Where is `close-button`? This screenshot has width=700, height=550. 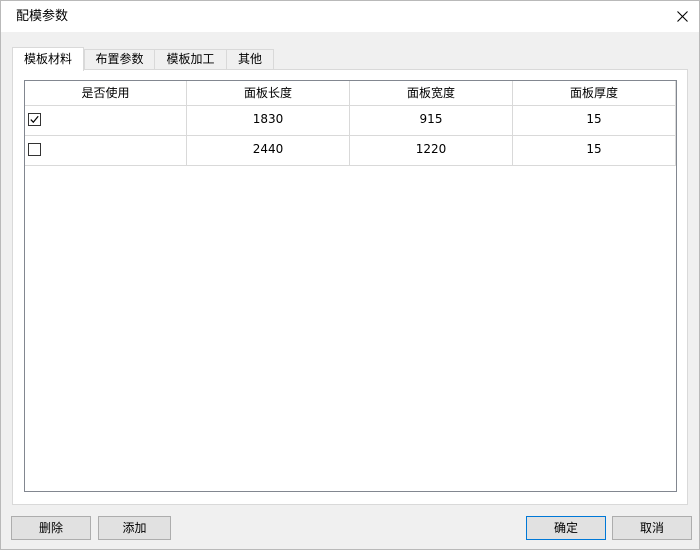
close-button is located at coordinates (682, 16).